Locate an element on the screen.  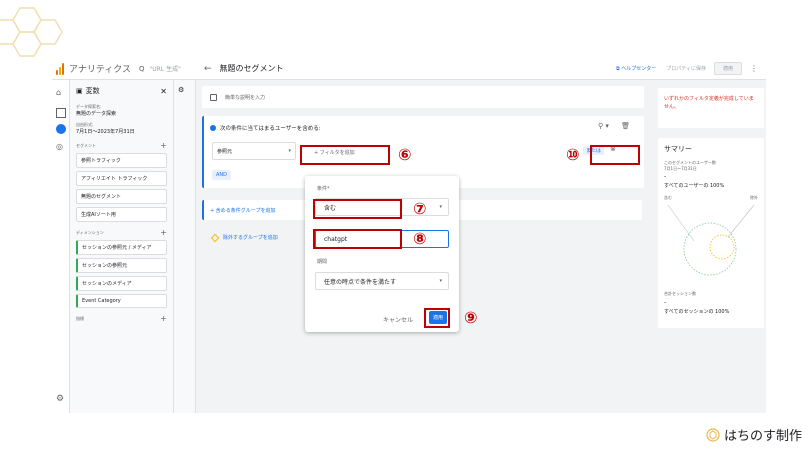
help-center-link: ⧉ ヘルプセンター is located at coordinates (636, 68).